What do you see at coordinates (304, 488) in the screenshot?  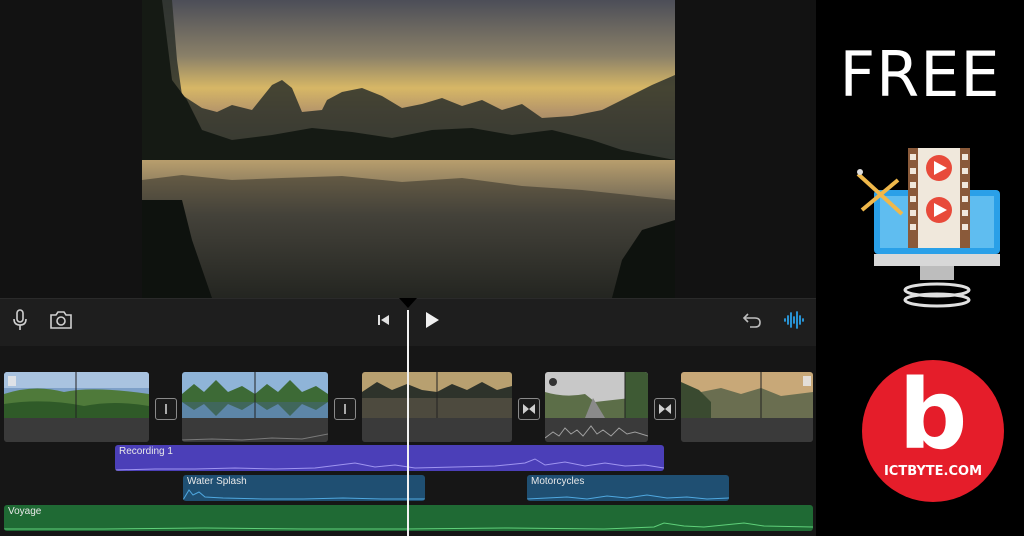 I see `audio-track-water-splash: Water Splash` at bounding box center [304, 488].